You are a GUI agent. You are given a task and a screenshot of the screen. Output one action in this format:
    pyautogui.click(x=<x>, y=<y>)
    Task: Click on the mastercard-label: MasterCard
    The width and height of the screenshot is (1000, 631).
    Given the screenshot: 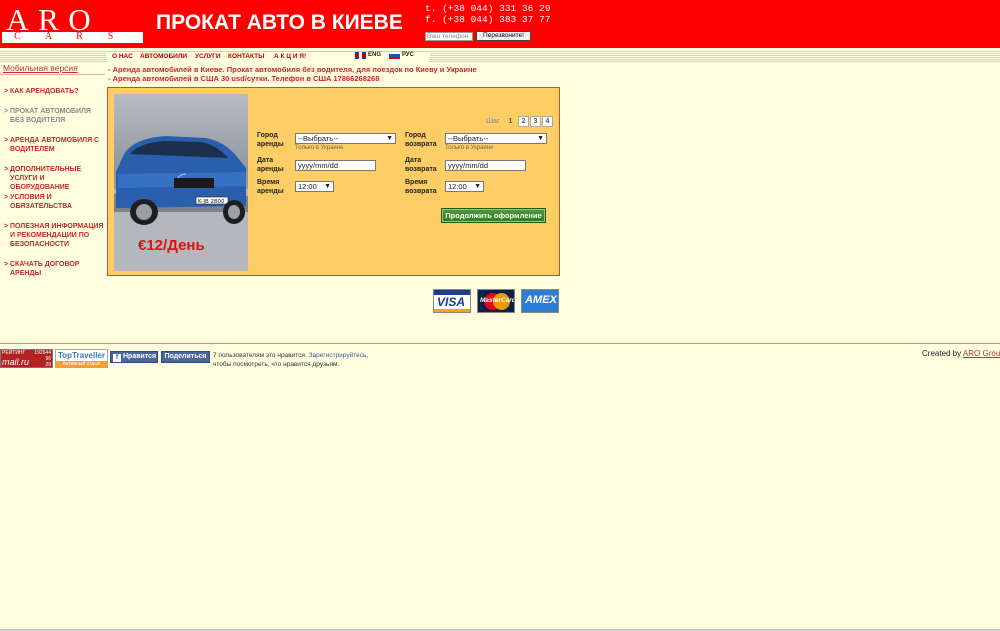 What is the action you would take?
    pyautogui.click(x=497, y=300)
    